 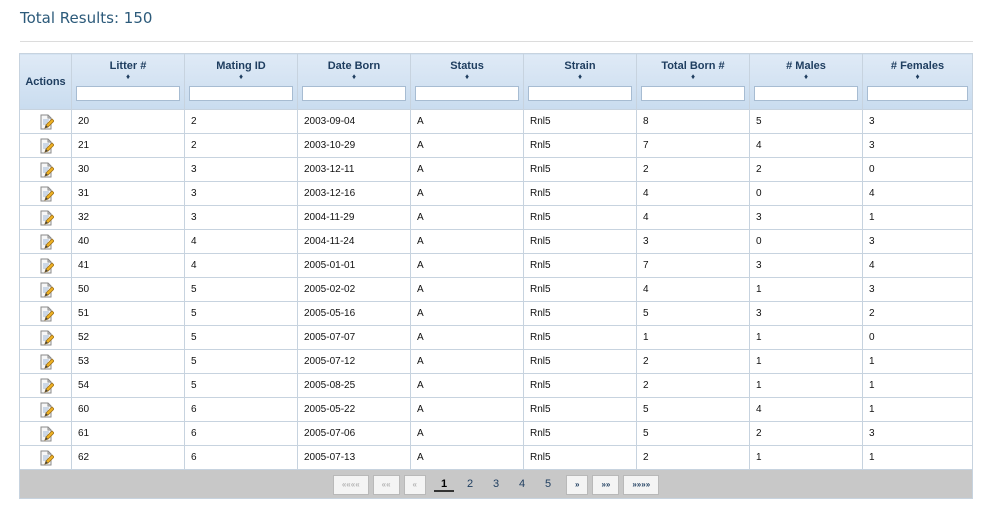 What do you see at coordinates (128, 121) in the screenshot?
I see `litter-cell: 20` at bounding box center [128, 121].